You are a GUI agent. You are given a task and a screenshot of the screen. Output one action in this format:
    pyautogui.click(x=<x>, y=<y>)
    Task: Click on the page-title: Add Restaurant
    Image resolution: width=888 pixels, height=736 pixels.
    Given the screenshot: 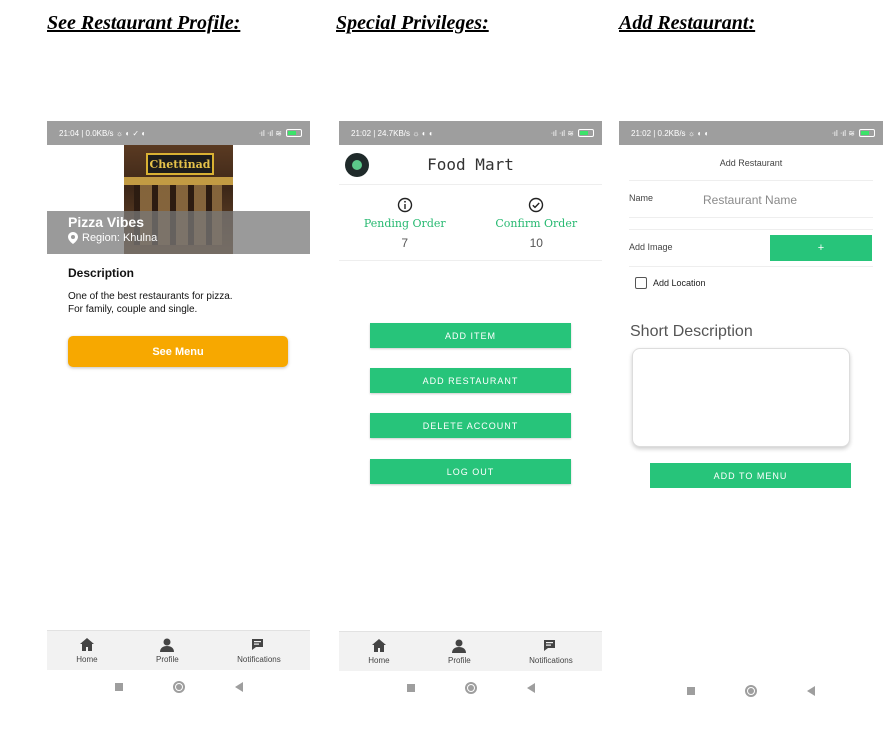 What is the action you would take?
    pyautogui.click(x=751, y=163)
    